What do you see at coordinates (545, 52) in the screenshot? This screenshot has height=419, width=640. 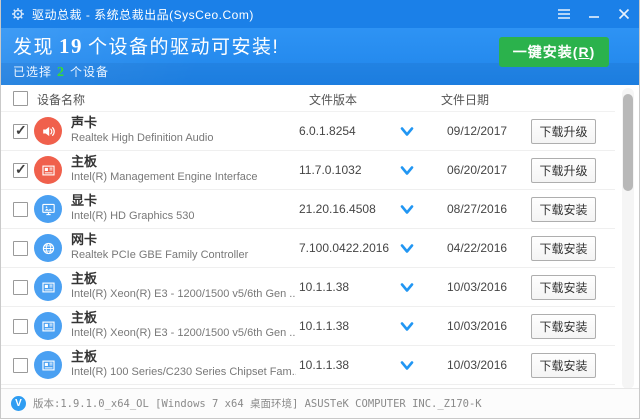 I see `install-label-prefix: 一键安装(` at bounding box center [545, 52].